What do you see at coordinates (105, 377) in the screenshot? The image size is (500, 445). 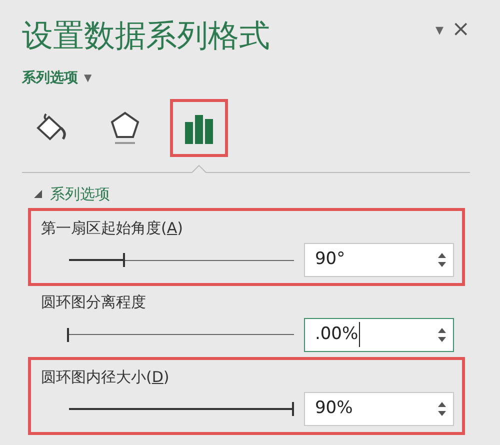 I see `setting-label: 圆环图内径大小(D)` at bounding box center [105, 377].